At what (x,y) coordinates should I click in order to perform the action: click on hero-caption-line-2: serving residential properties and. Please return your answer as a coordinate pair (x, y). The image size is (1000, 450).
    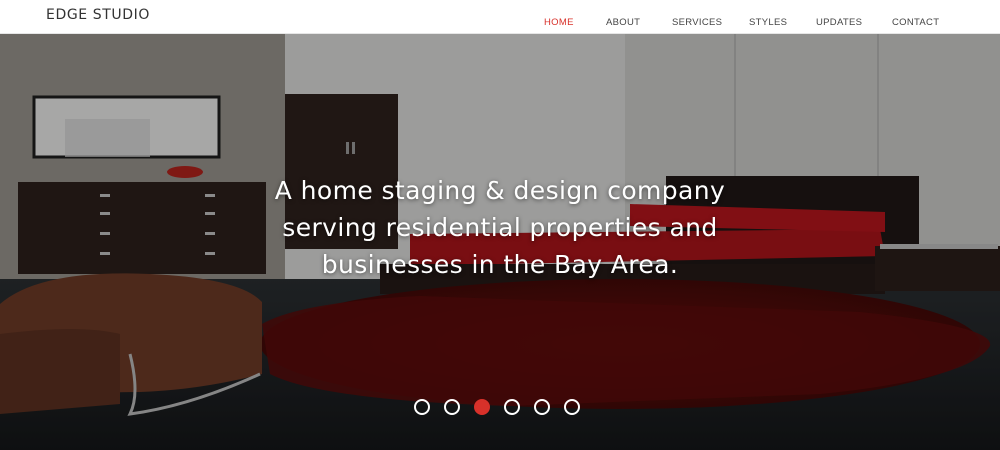
    Looking at the image, I should click on (500, 227).